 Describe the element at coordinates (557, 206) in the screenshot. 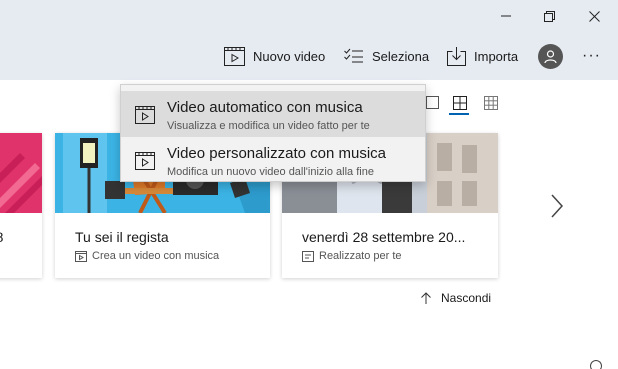

I see `chevron-right-icon` at that location.